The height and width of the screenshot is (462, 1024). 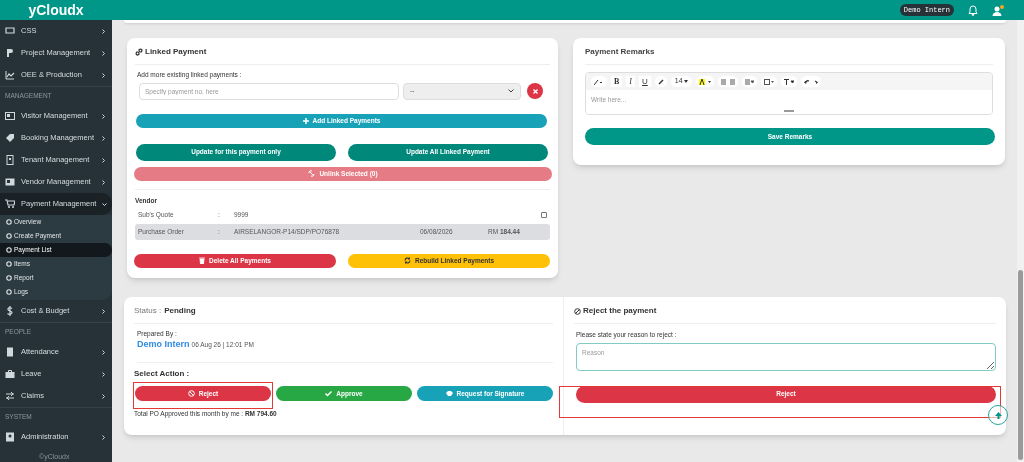 What do you see at coordinates (620, 311) in the screenshot?
I see `card-title: Reject the payment` at bounding box center [620, 311].